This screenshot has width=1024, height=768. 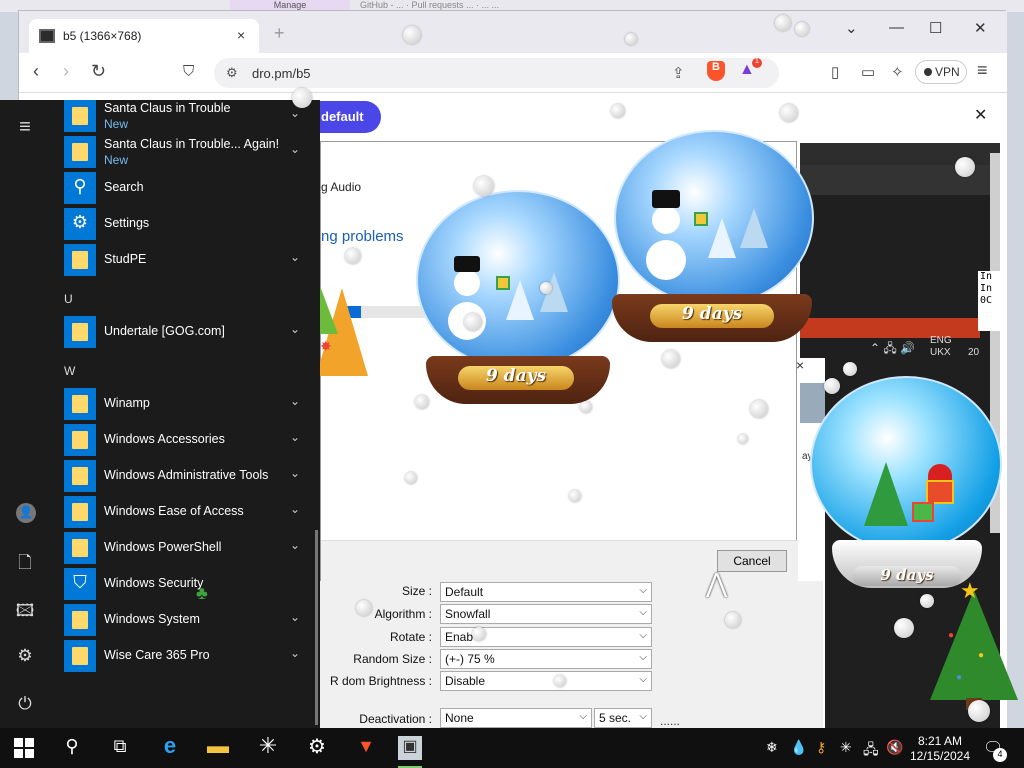 I want to click on start-button, so click(x=24, y=748).